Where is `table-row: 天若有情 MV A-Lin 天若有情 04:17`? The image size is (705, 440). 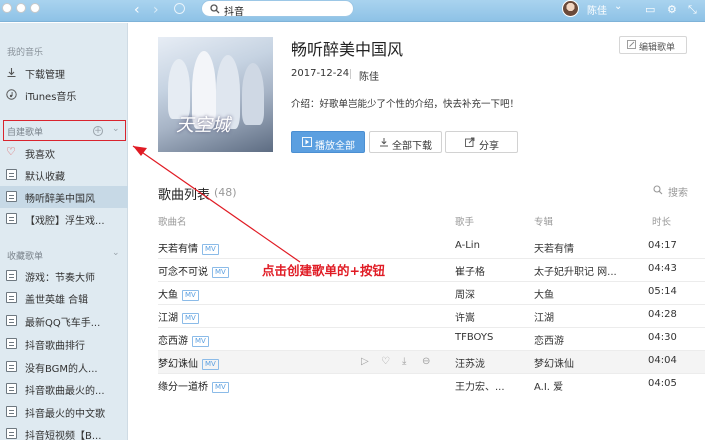 table-row: 天若有情 MV A-Lin 天若有情 04:17 is located at coordinates (431, 247).